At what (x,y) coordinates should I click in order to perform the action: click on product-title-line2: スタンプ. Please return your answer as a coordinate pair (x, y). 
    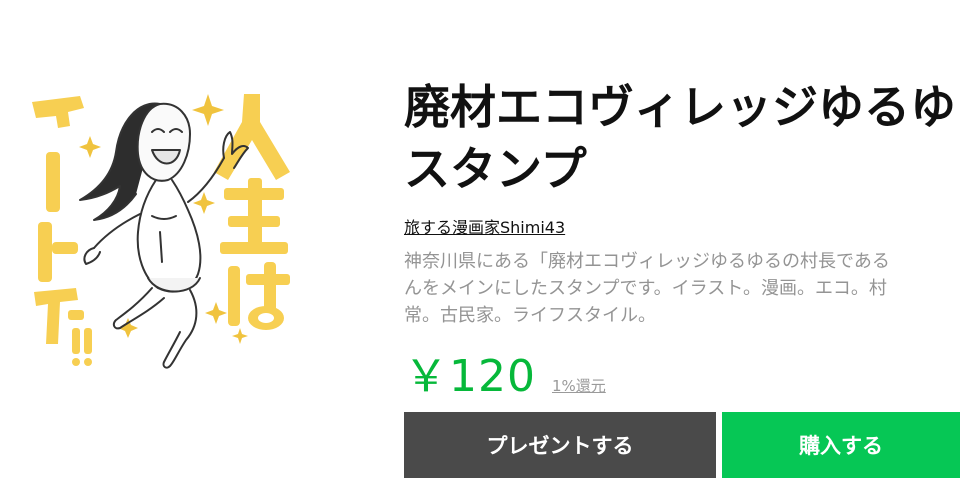
    Looking at the image, I should click on (495, 169).